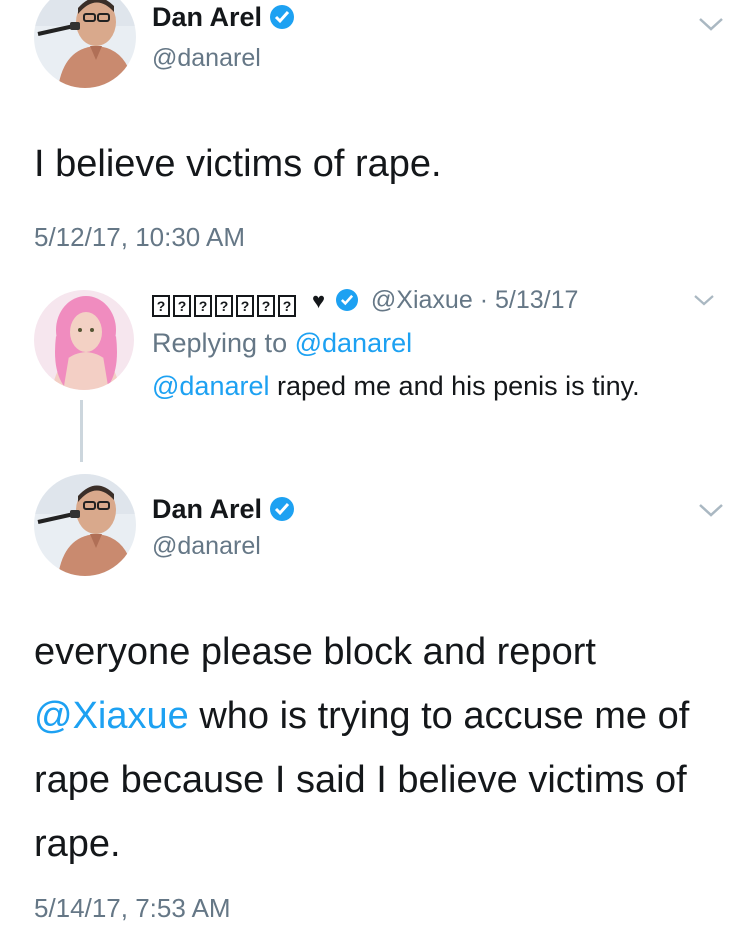 This screenshot has height=925, width=750. What do you see at coordinates (315, 652) in the screenshot?
I see `tweet2-text-before: everyone please block and report` at bounding box center [315, 652].